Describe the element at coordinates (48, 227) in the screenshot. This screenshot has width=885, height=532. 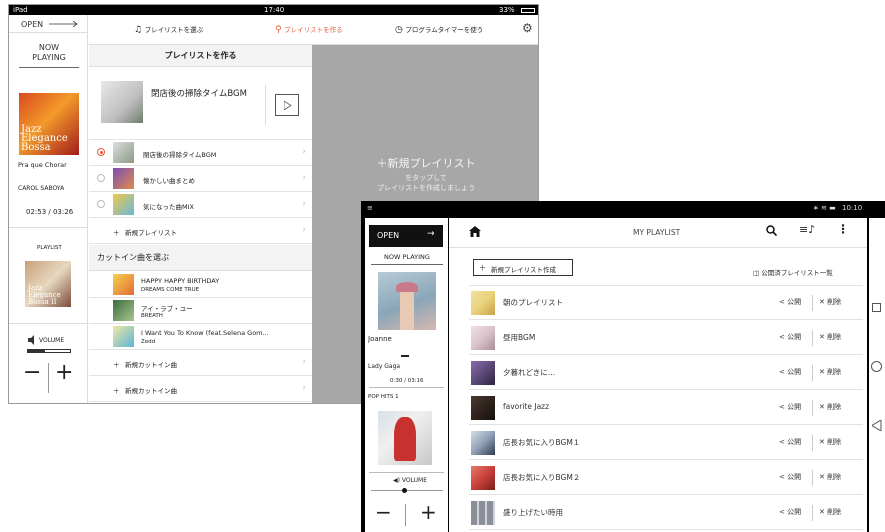
I see `sidebar-divider` at that location.